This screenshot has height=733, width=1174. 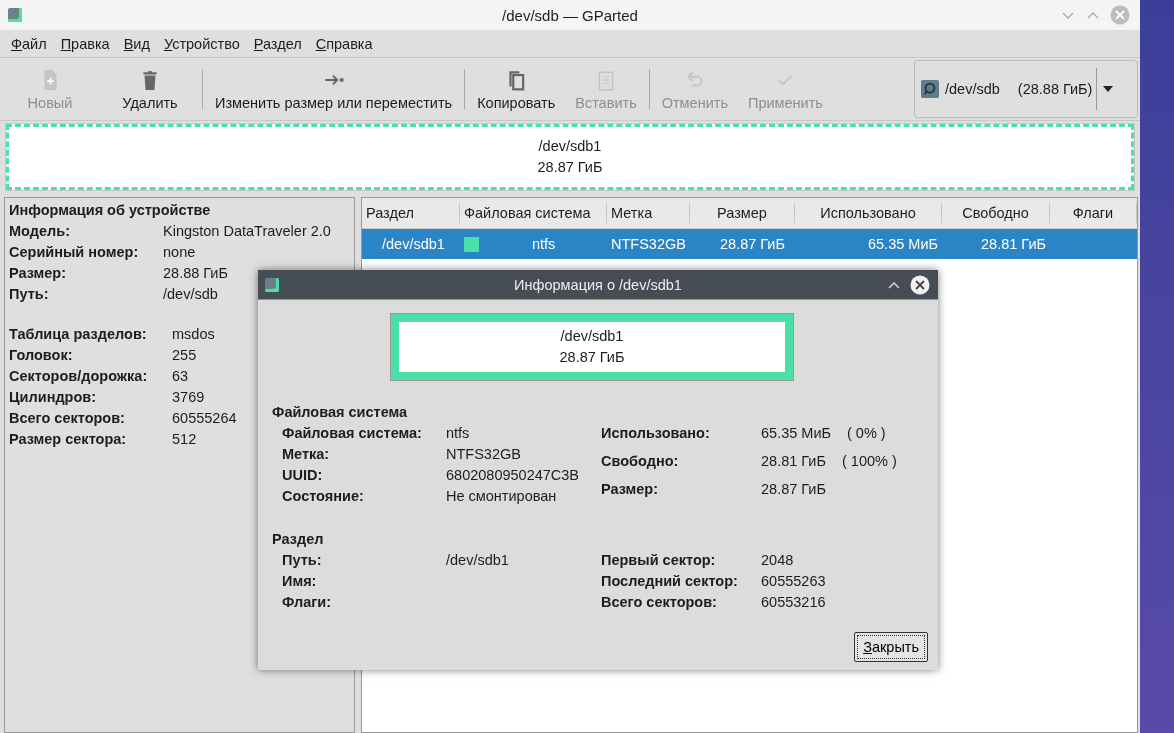 What do you see at coordinates (344, 43) in the screenshot?
I see `menu-item: Справка` at bounding box center [344, 43].